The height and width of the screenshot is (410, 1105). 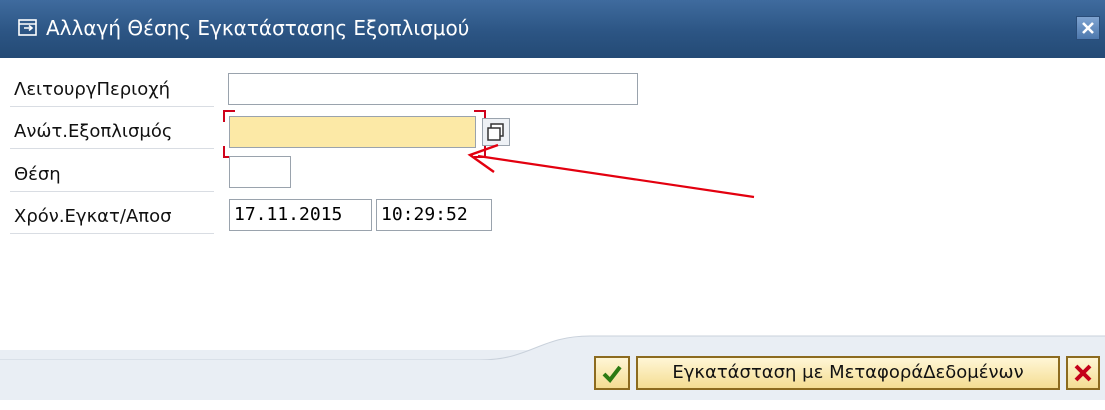 What do you see at coordinates (352, 132) in the screenshot?
I see `superior-equipment-input` at bounding box center [352, 132].